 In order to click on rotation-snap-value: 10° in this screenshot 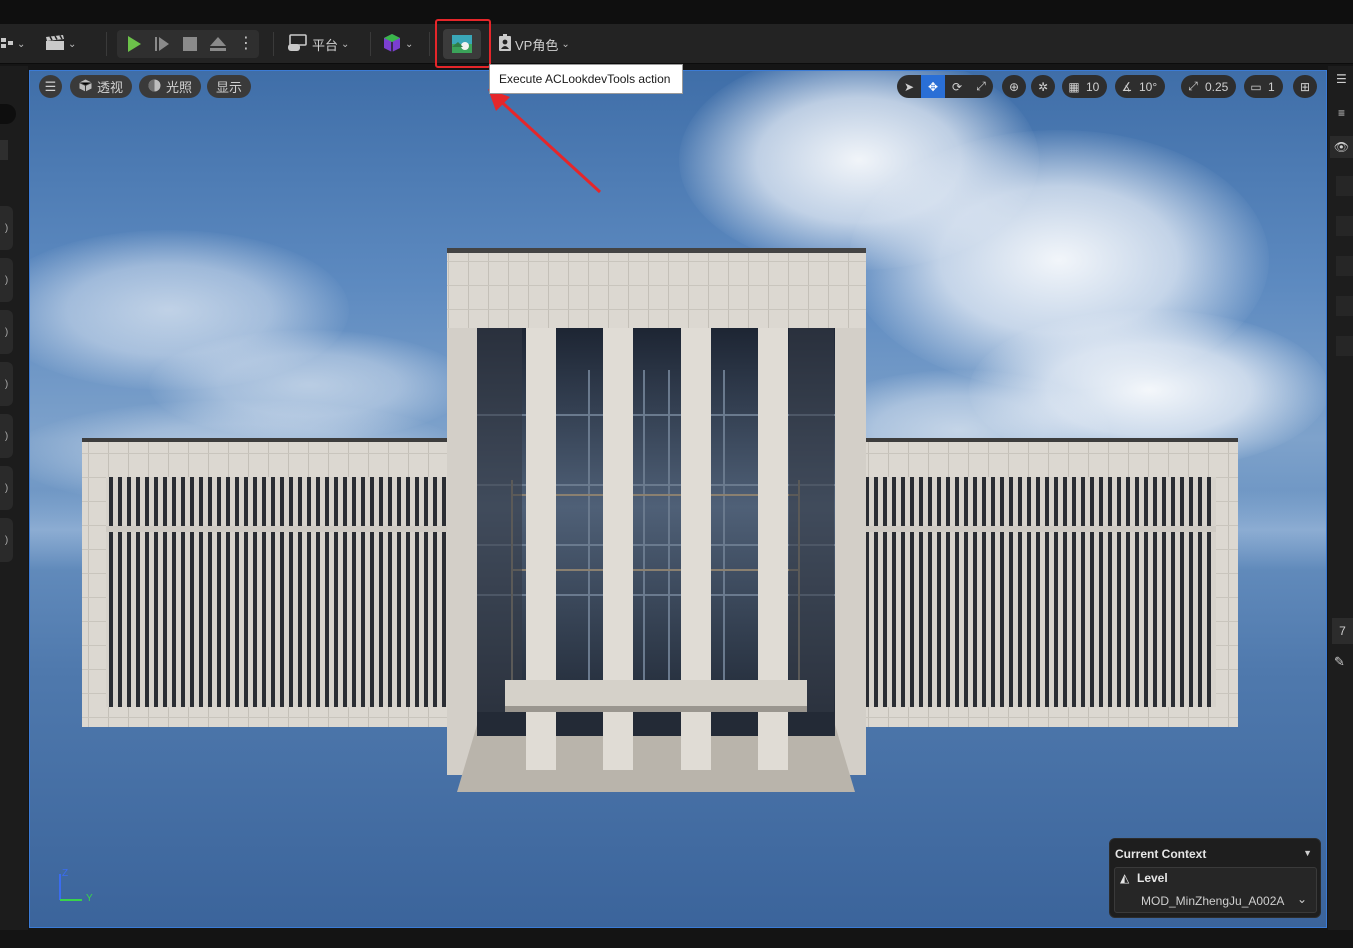, I will do `click(1148, 86)`.